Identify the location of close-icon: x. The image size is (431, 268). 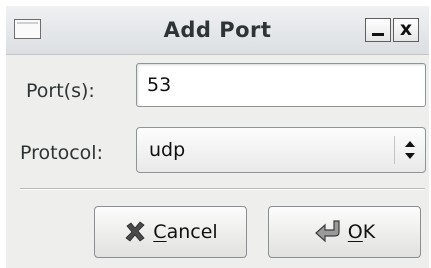
(406, 30).